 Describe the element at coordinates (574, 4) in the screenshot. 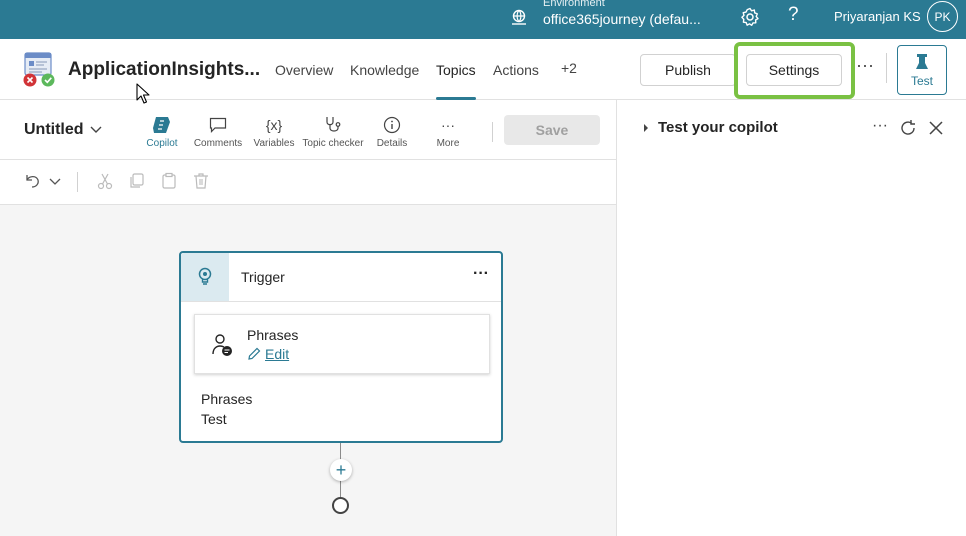

I see `environment-label: Environment` at that location.